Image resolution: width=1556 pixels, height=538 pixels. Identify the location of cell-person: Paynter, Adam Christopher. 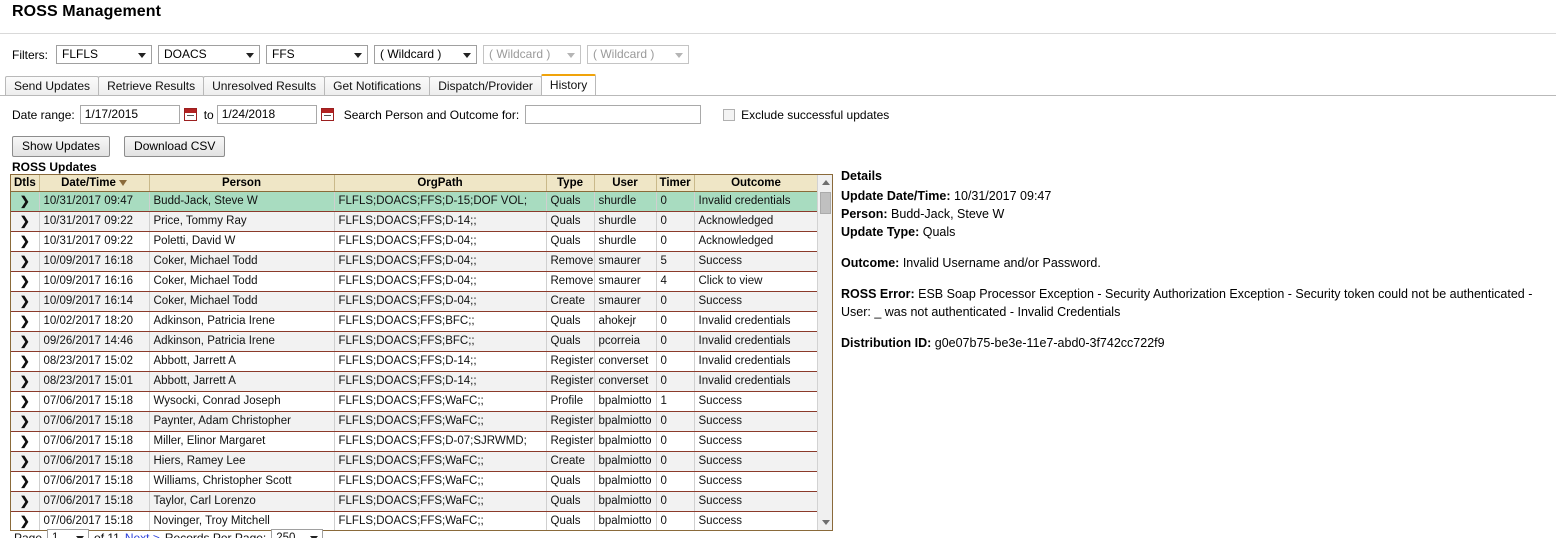
(242, 421).